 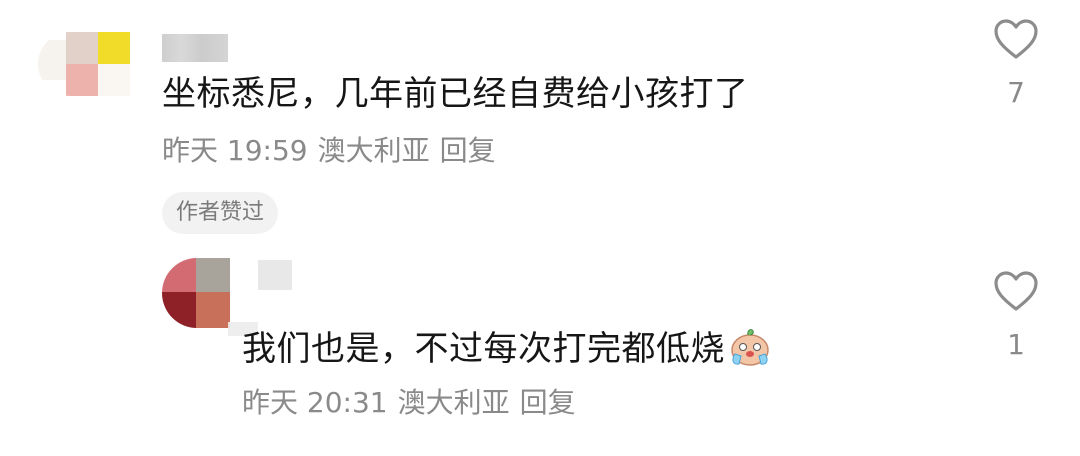 I want to click on comment-time: 昨天 20:31, so click(x=315, y=402).